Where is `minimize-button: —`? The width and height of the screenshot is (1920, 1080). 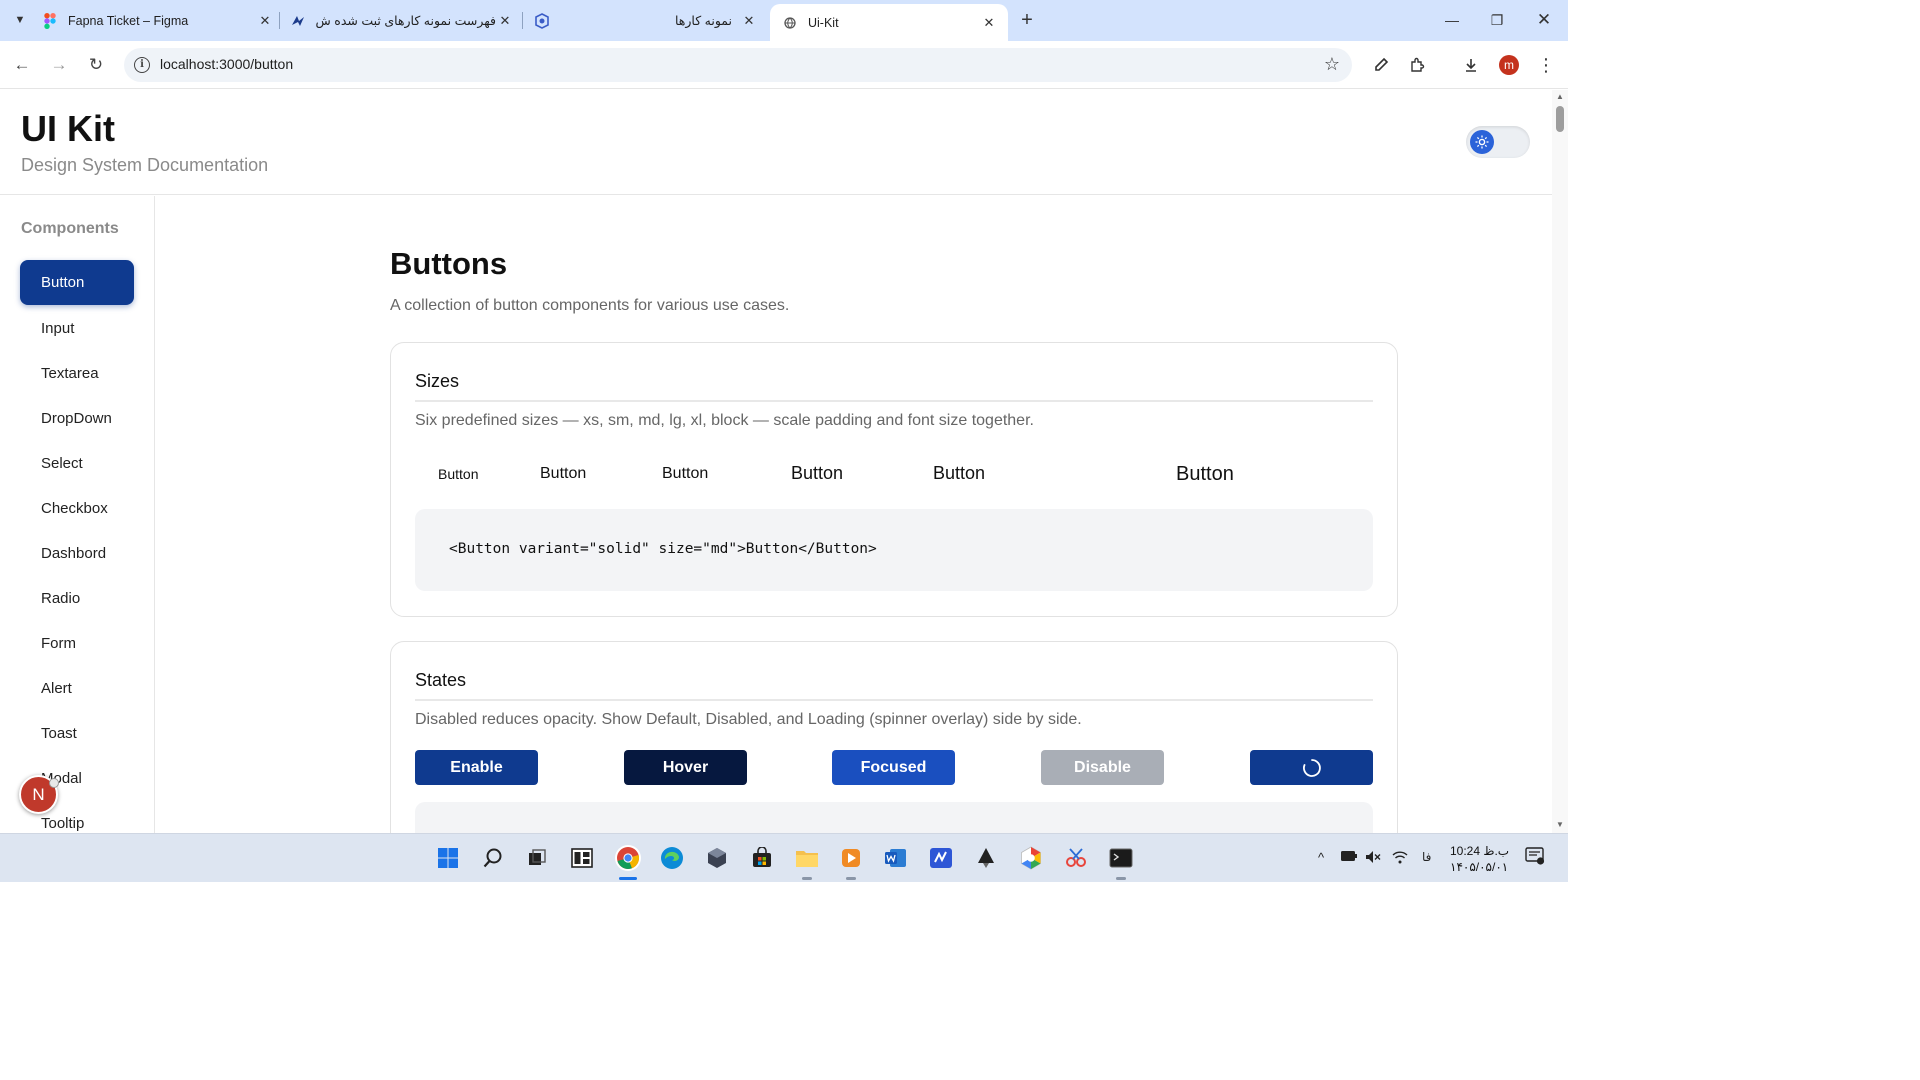 minimize-button: — is located at coordinates (1452, 20).